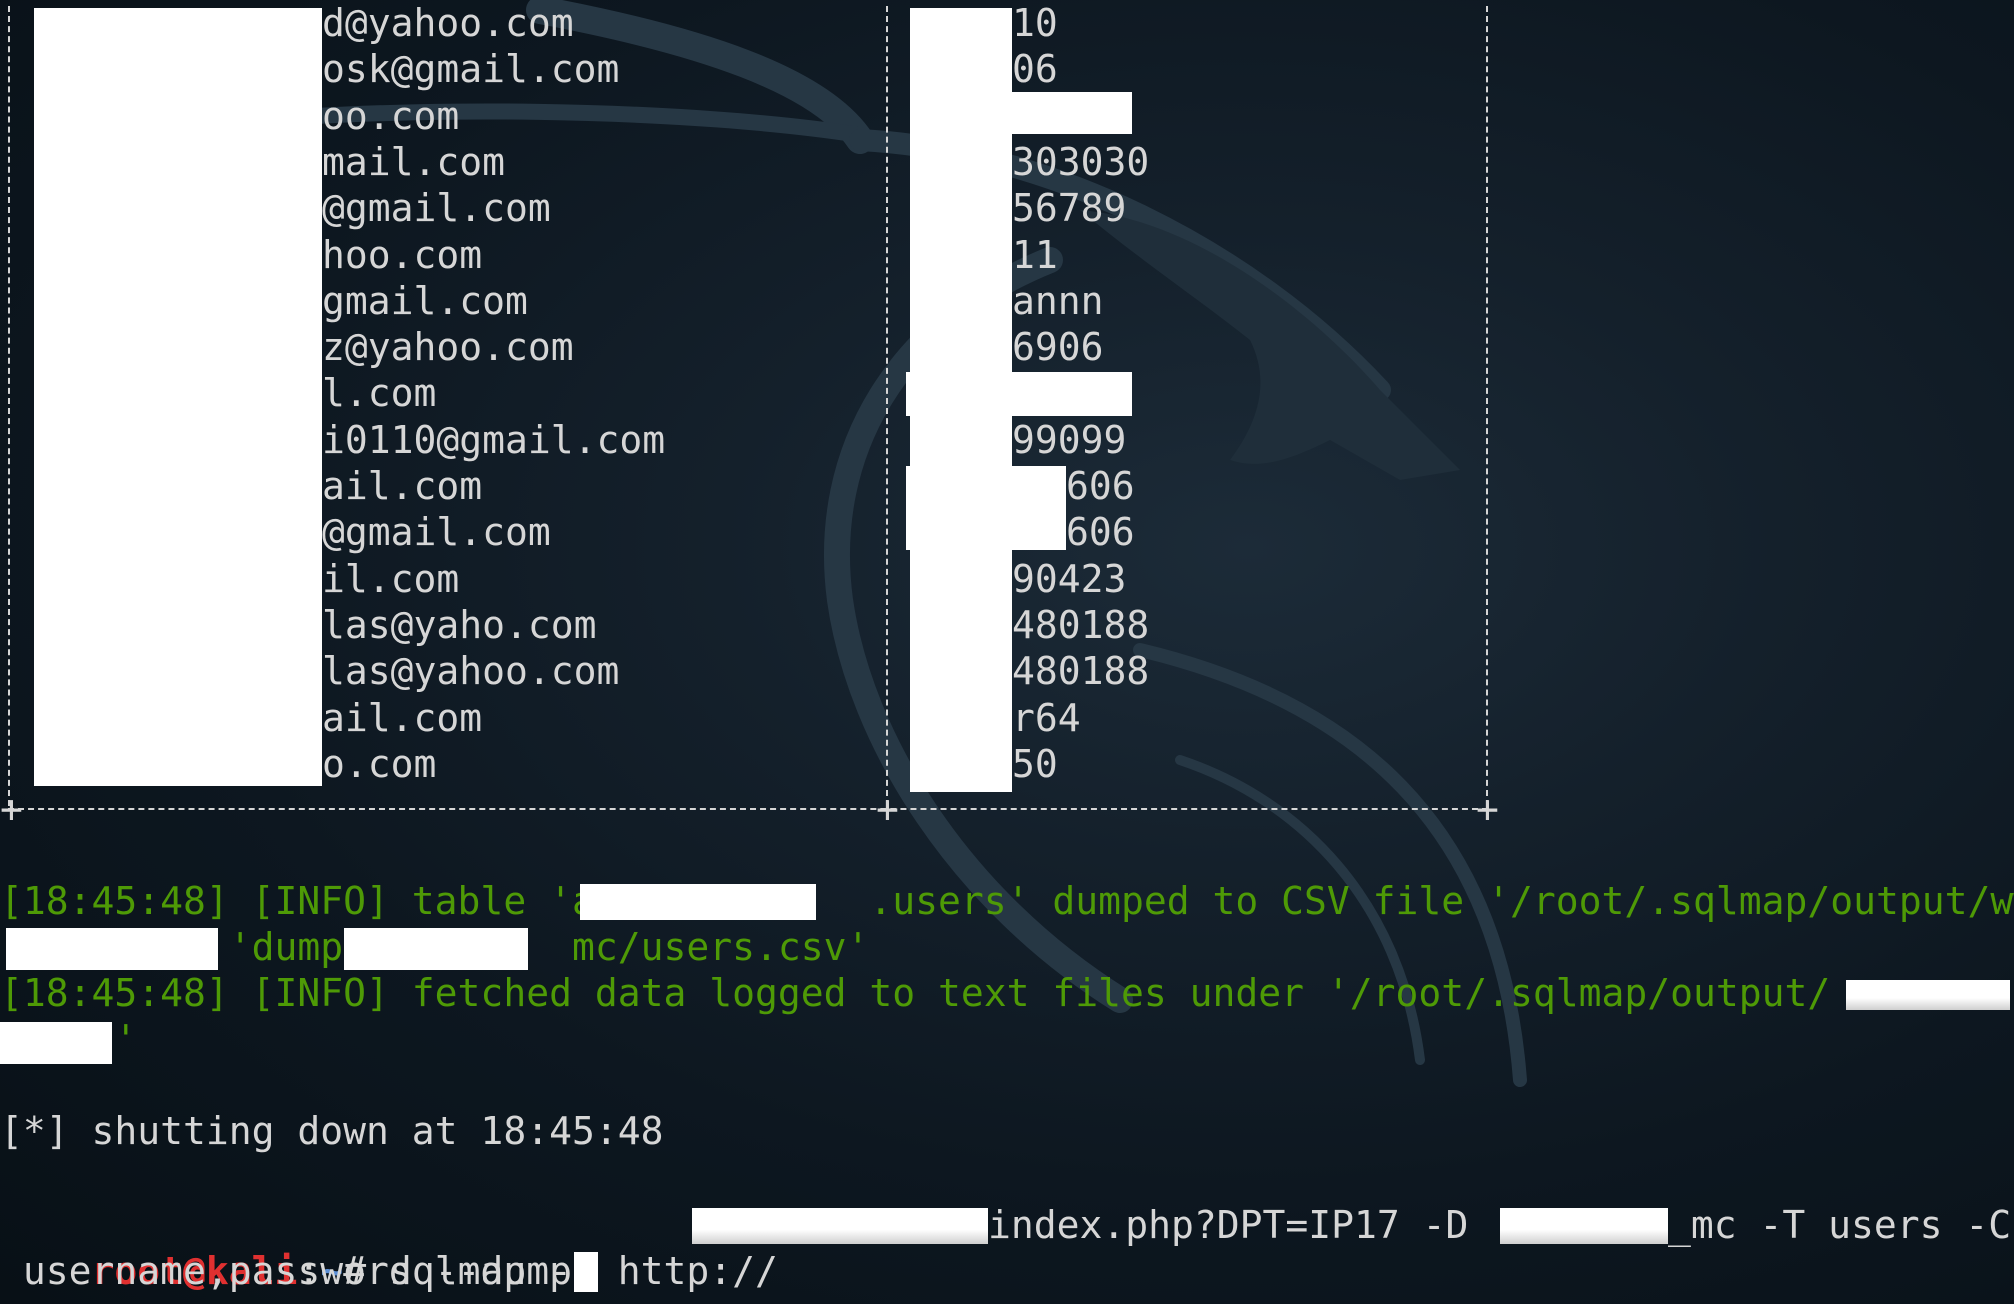 The image size is (2014, 1304). I want to click on table-cell-password: 303030, so click(1081, 161).